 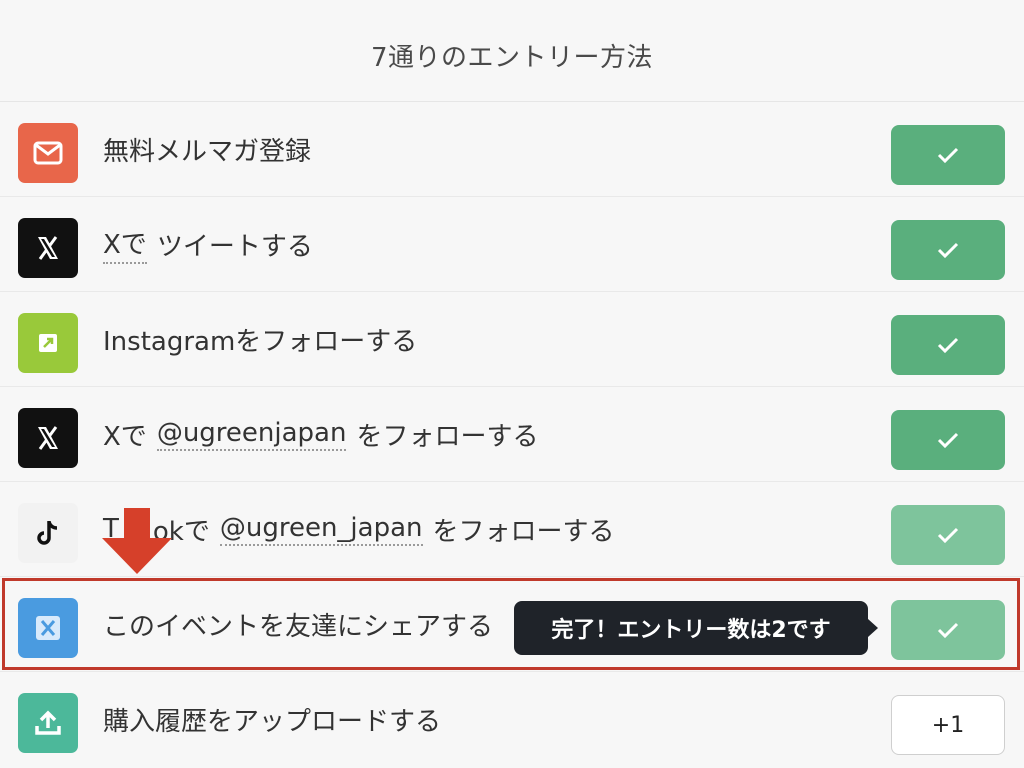 I want to click on mail-icon, so click(x=48, y=153).